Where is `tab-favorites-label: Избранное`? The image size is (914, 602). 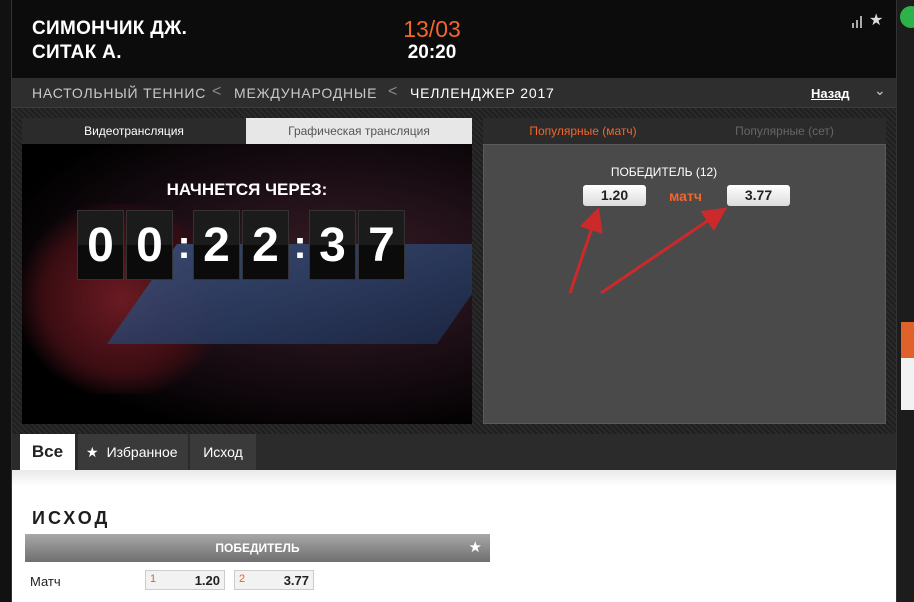 tab-favorites-label: Избранное is located at coordinates (142, 452).